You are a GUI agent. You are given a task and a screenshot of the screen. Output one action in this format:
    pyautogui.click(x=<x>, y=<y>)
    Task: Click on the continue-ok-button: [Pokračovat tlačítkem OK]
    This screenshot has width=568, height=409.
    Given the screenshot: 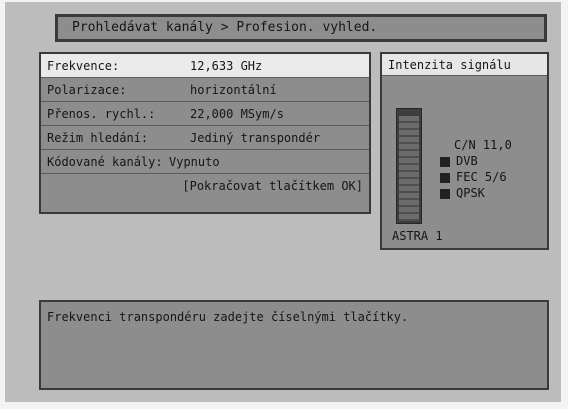 What is the action you would take?
    pyautogui.click(x=205, y=186)
    